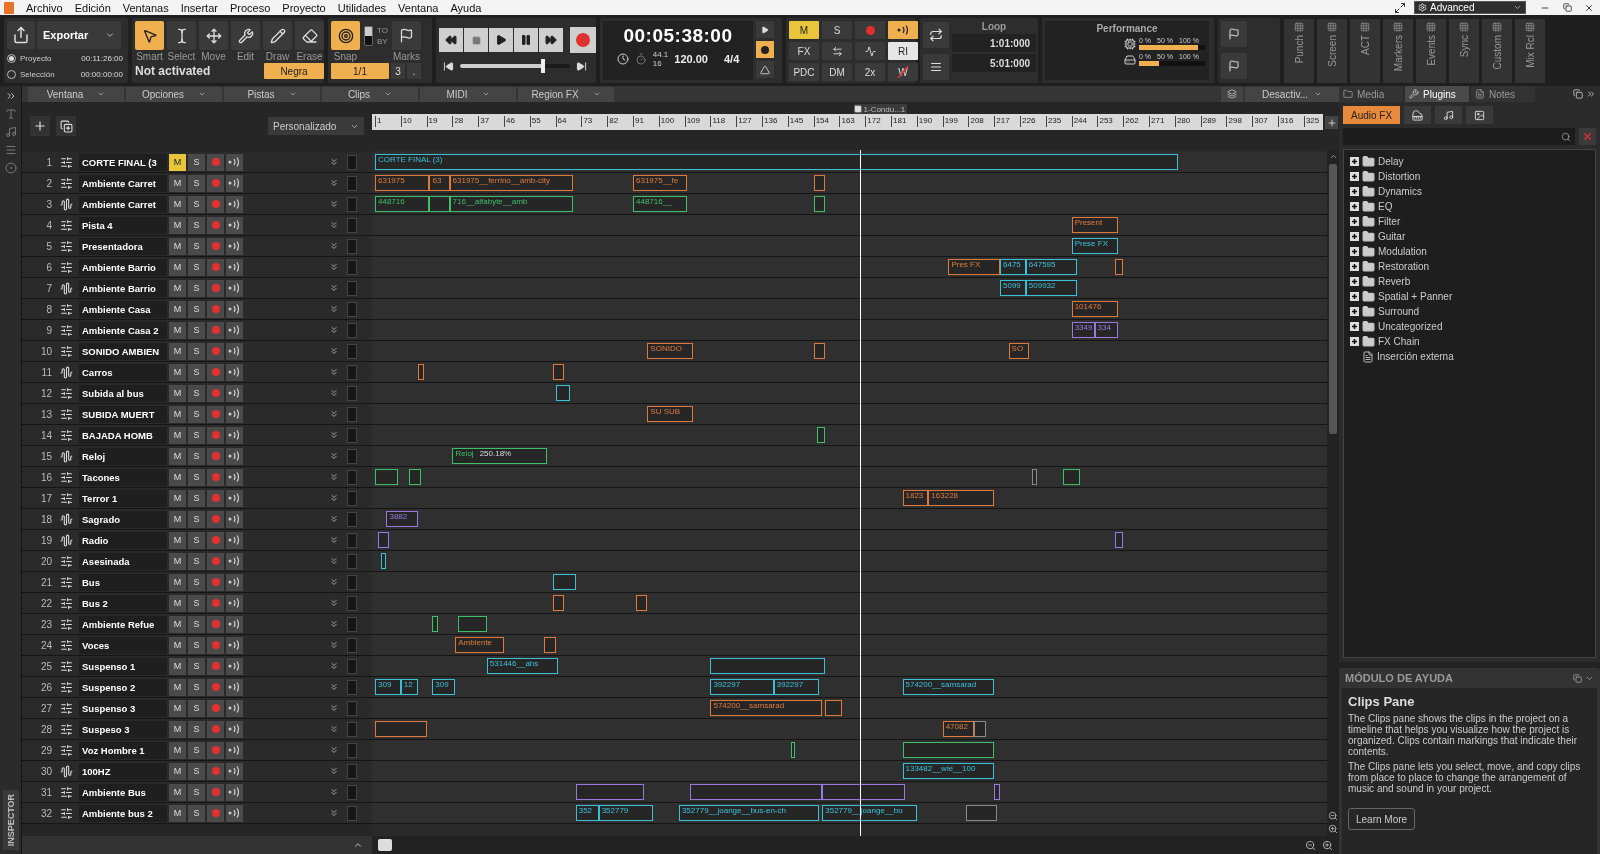 This screenshot has height=854, width=1600. I want to click on track-header: 32 Ambiente bus 2 M S, so click(197, 813).